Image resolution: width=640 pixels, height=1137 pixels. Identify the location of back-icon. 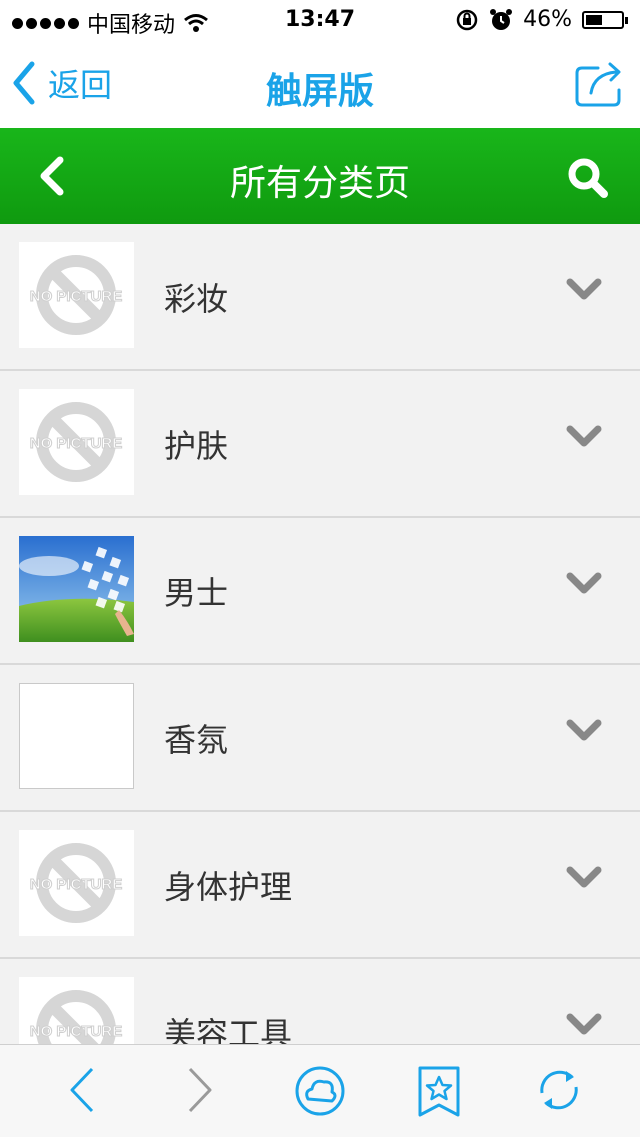
(82, 1090).